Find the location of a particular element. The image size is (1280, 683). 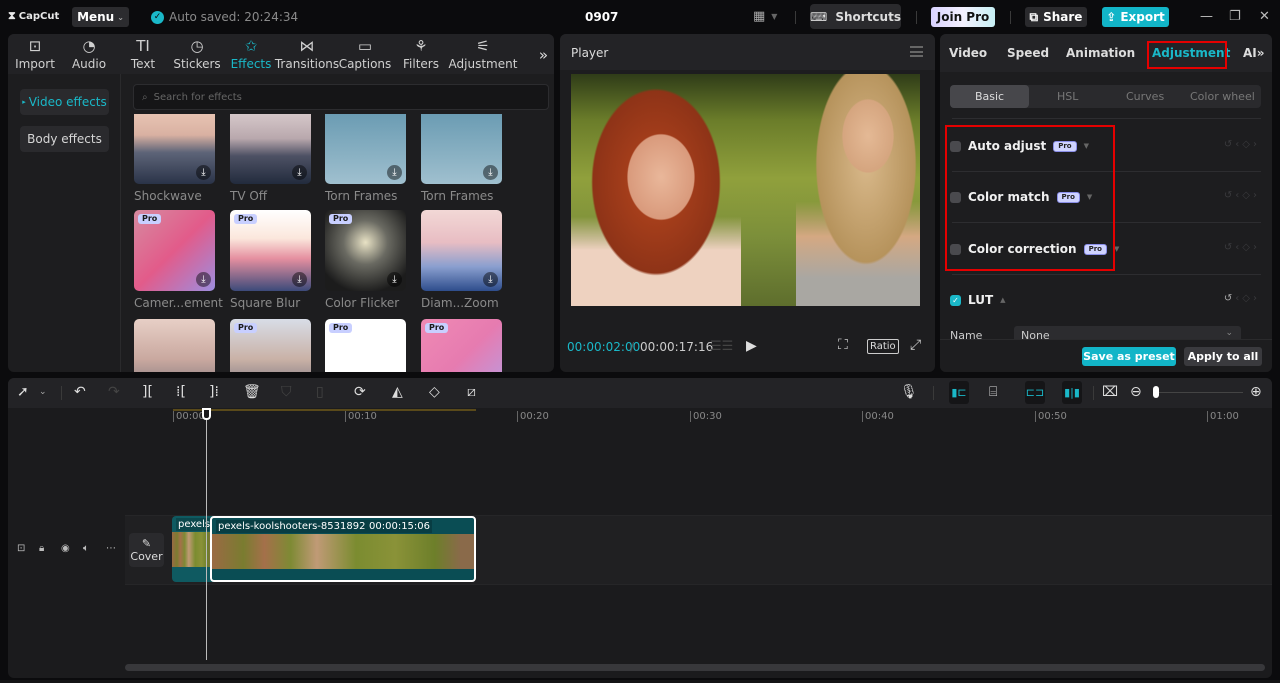

more-icon: ⋯ is located at coordinates (111, 548).